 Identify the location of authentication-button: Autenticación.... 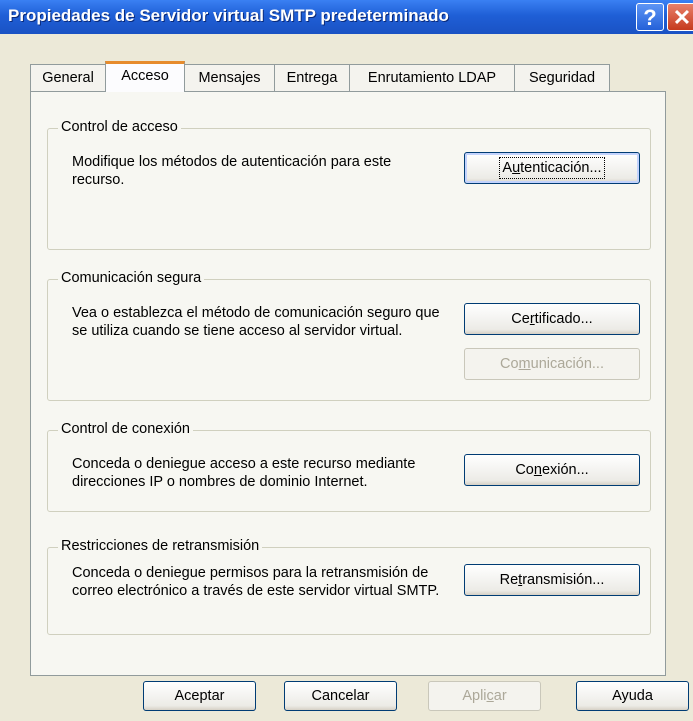
(552, 168).